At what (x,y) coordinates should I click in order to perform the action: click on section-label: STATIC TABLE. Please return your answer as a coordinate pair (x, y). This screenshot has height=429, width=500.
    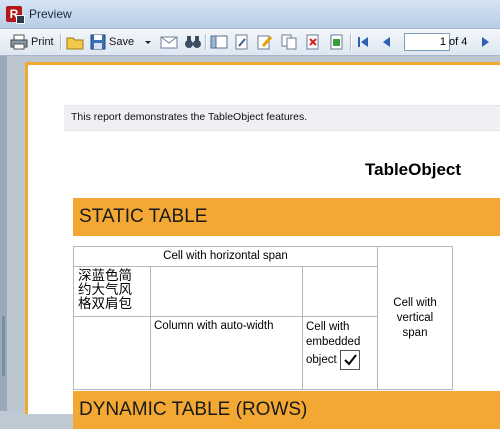
    Looking at the image, I should click on (143, 216).